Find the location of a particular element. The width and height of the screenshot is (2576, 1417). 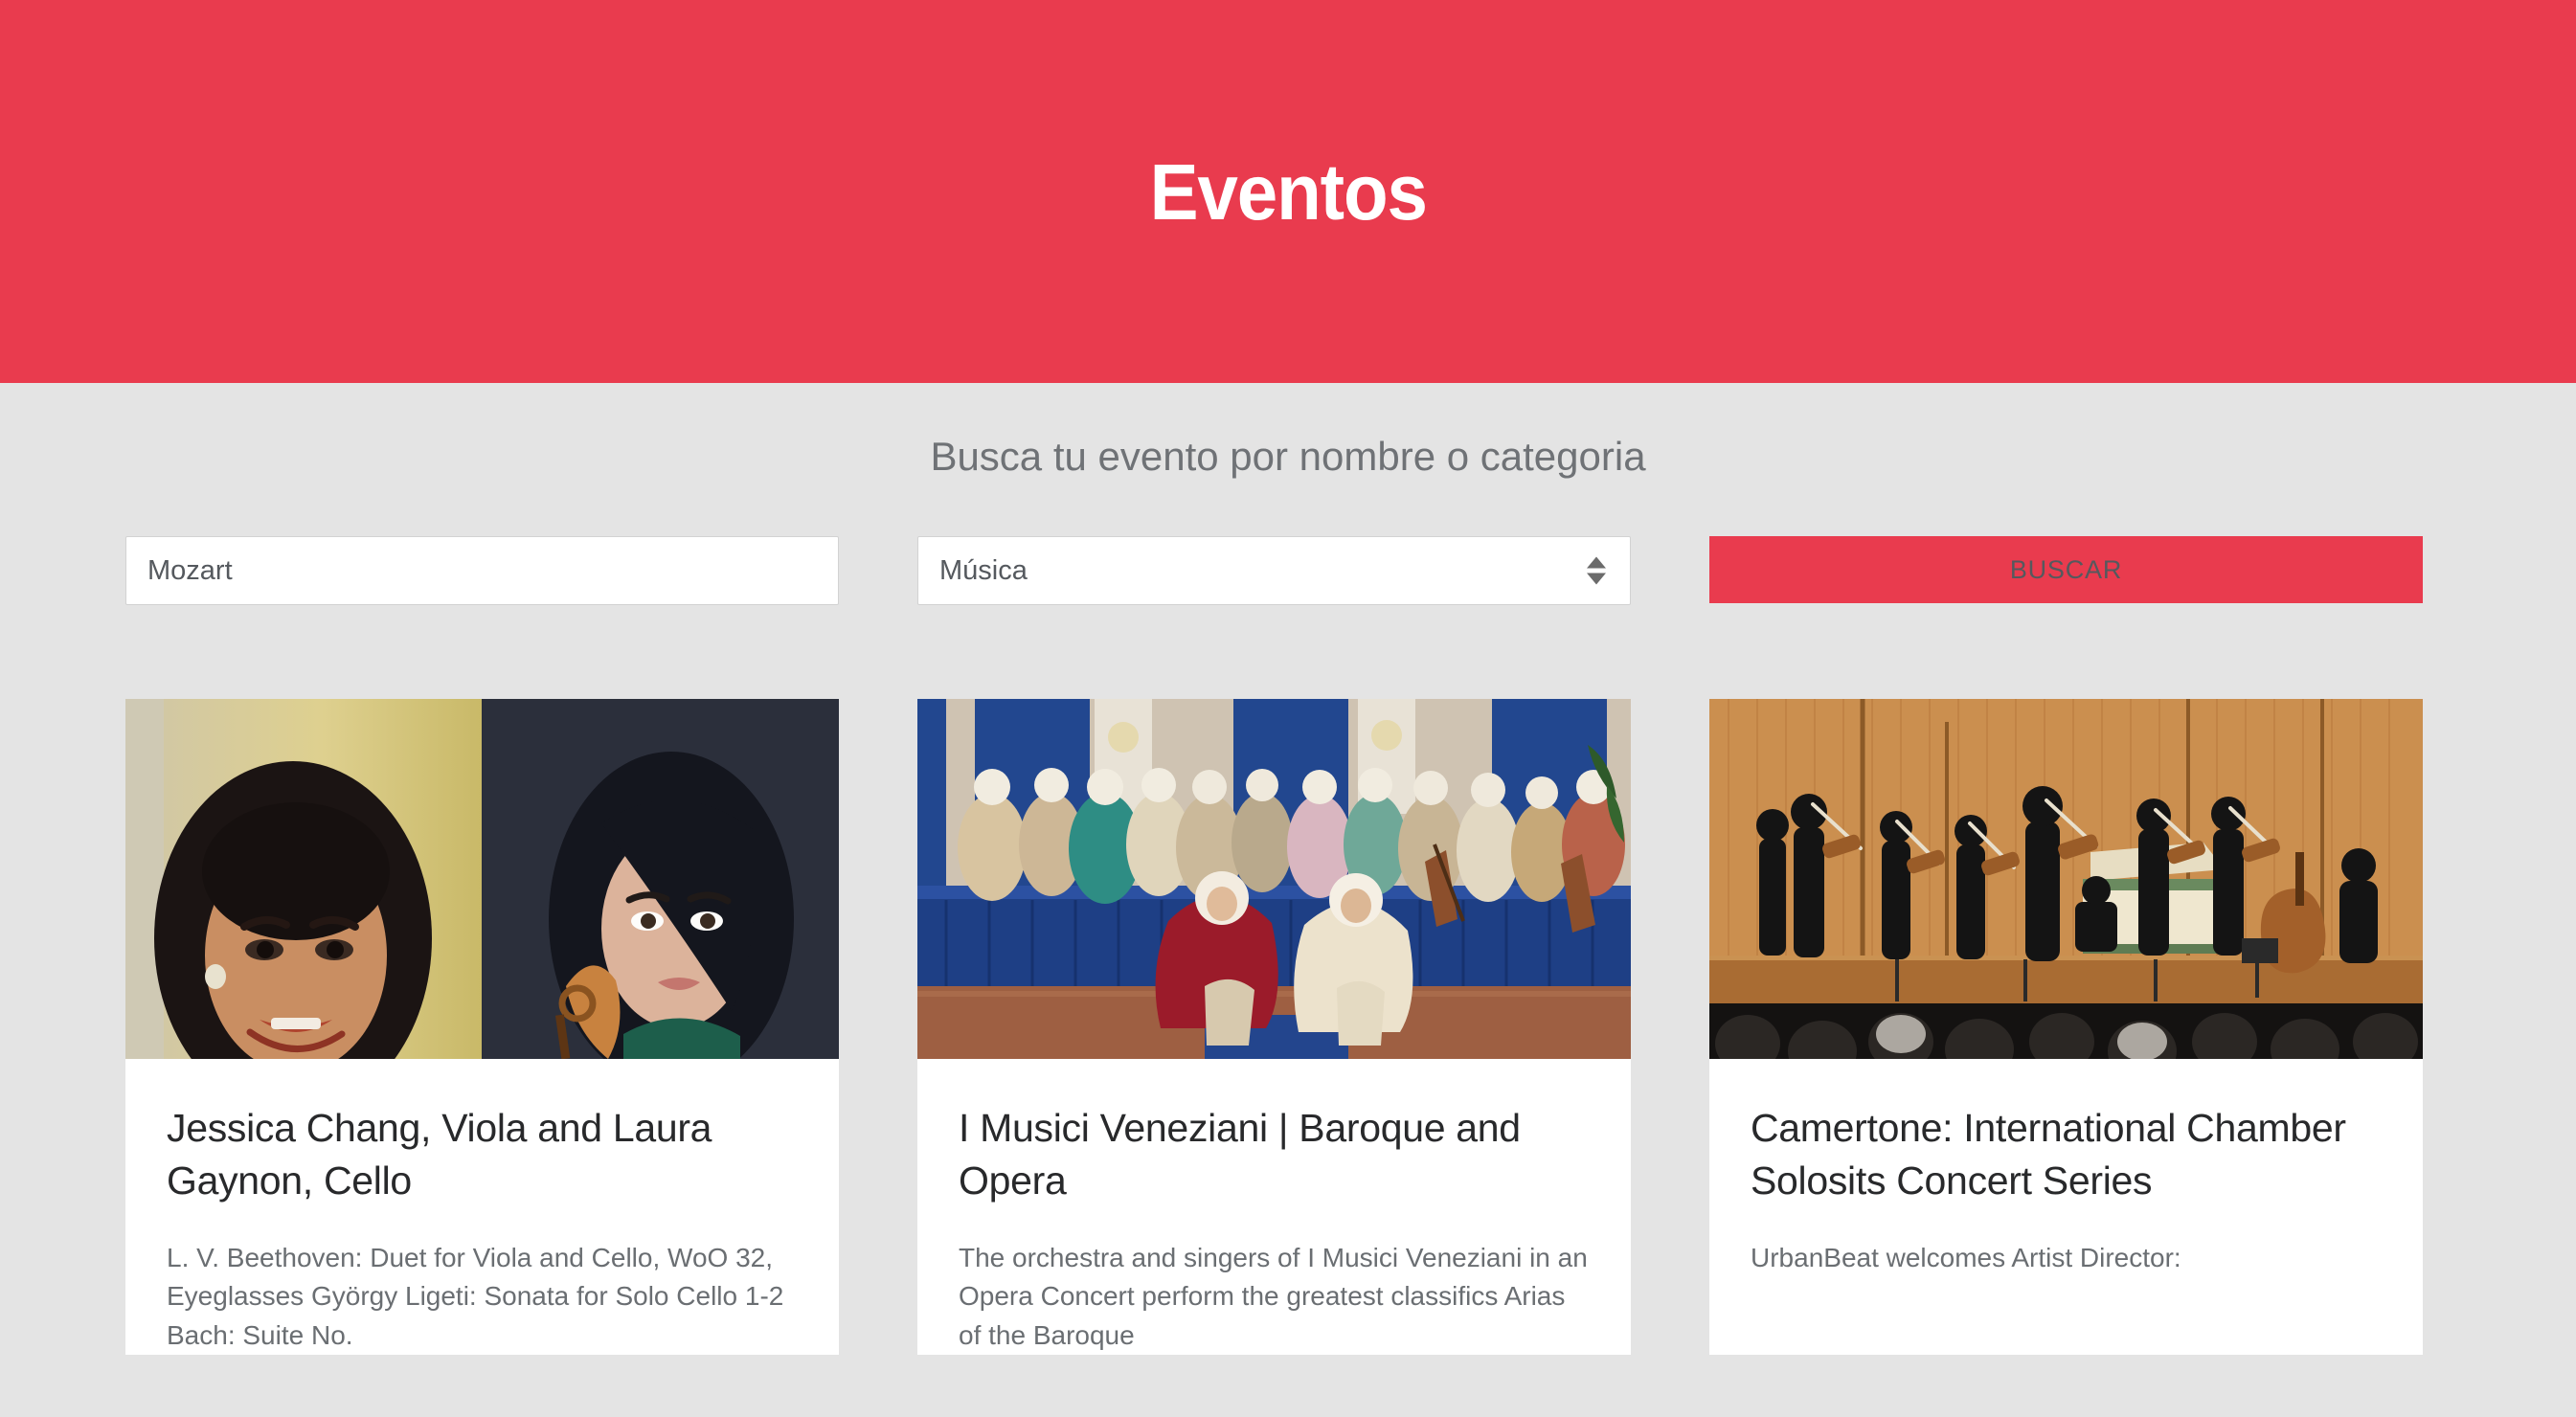

category-select: Música is located at coordinates (1274, 571).